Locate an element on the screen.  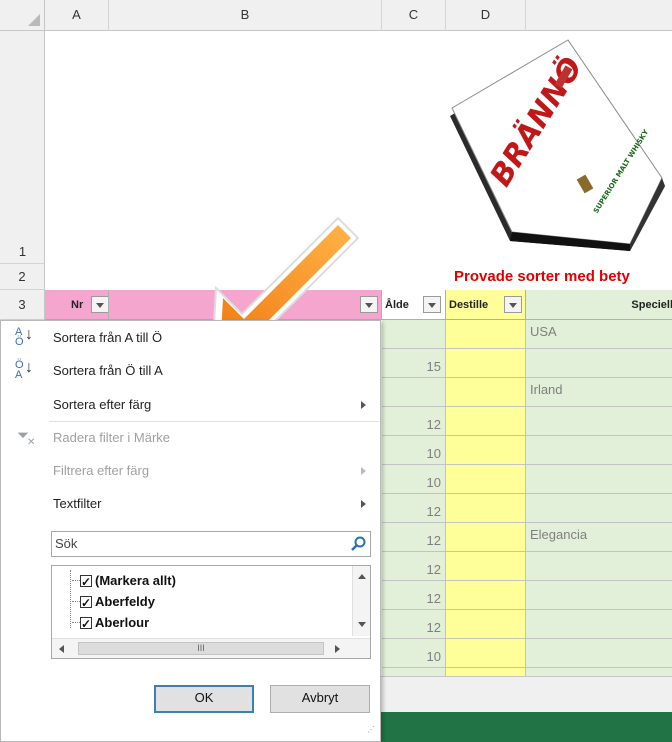
menu-item-sort-az: A Ö ↓ Sortera från A till Ö is located at coordinates (190, 337).